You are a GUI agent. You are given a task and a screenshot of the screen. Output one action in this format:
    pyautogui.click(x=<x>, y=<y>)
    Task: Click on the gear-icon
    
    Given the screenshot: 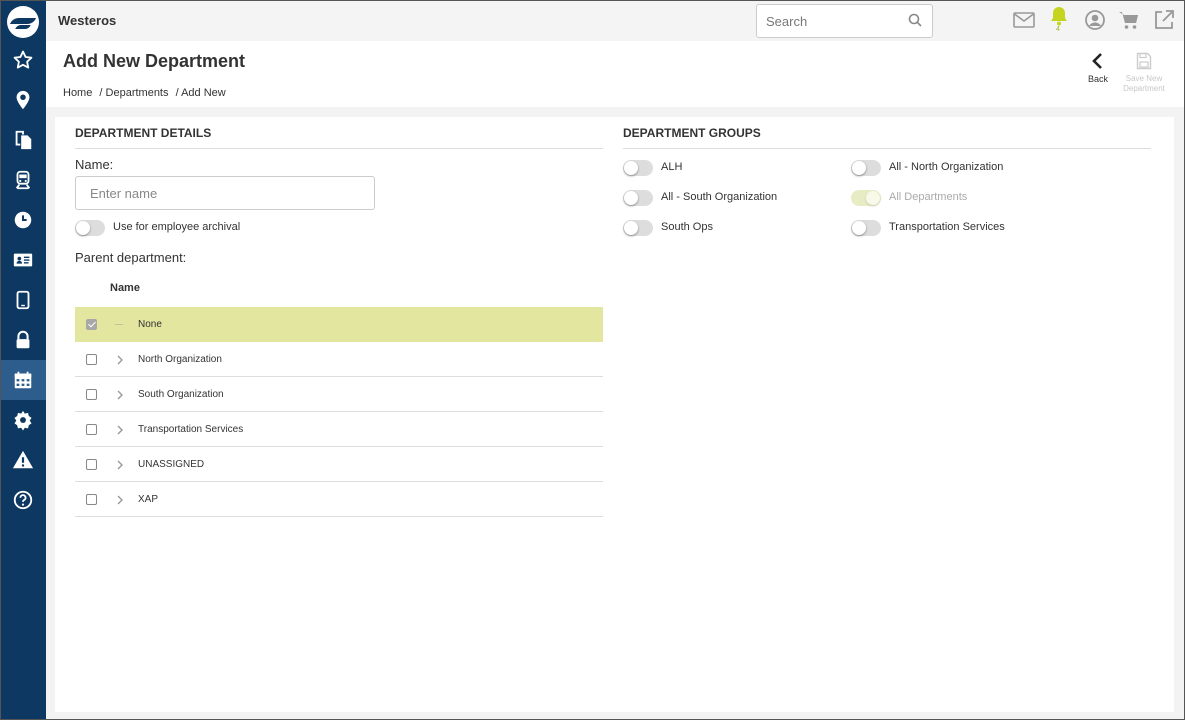 What is the action you would take?
    pyautogui.click(x=23, y=420)
    